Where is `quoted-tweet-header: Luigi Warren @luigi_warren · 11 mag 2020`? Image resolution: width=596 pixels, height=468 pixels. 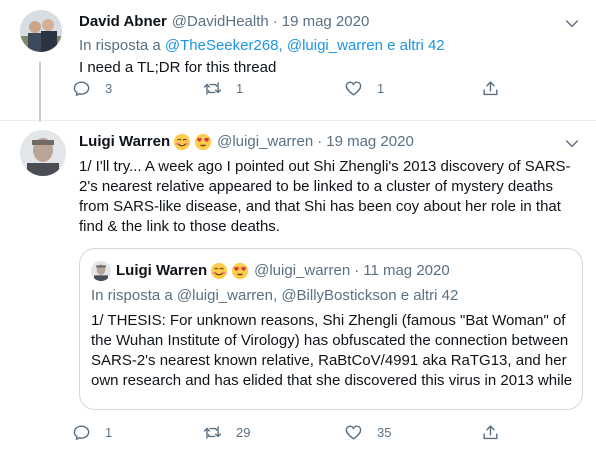
quoted-tweet-header: Luigi Warren @luigi_warren · 11 mag 2020 is located at coordinates (270, 271).